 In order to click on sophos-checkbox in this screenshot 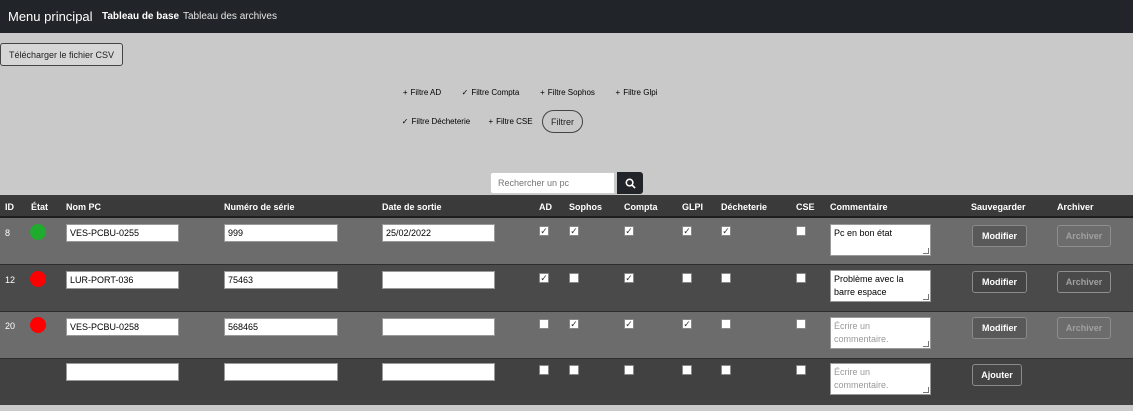, I will do `click(574, 278)`.